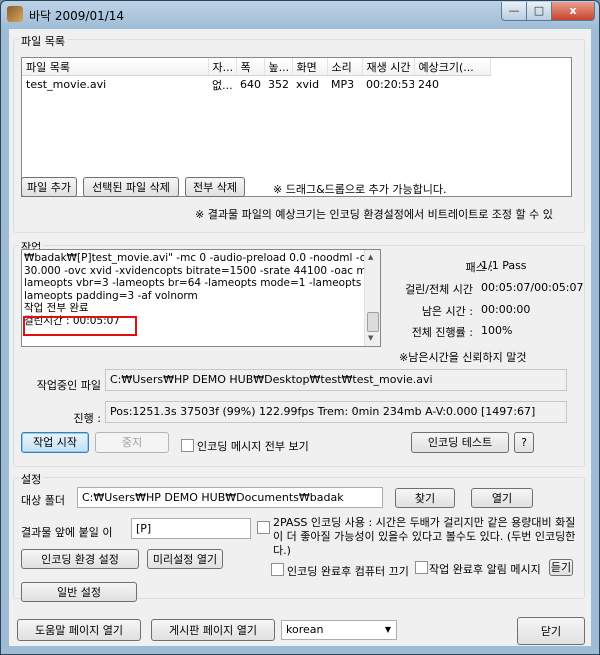  What do you see at coordinates (111, 295) in the screenshot?
I see `log-line: lameopts padding=3 -af volnorm` at bounding box center [111, 295].